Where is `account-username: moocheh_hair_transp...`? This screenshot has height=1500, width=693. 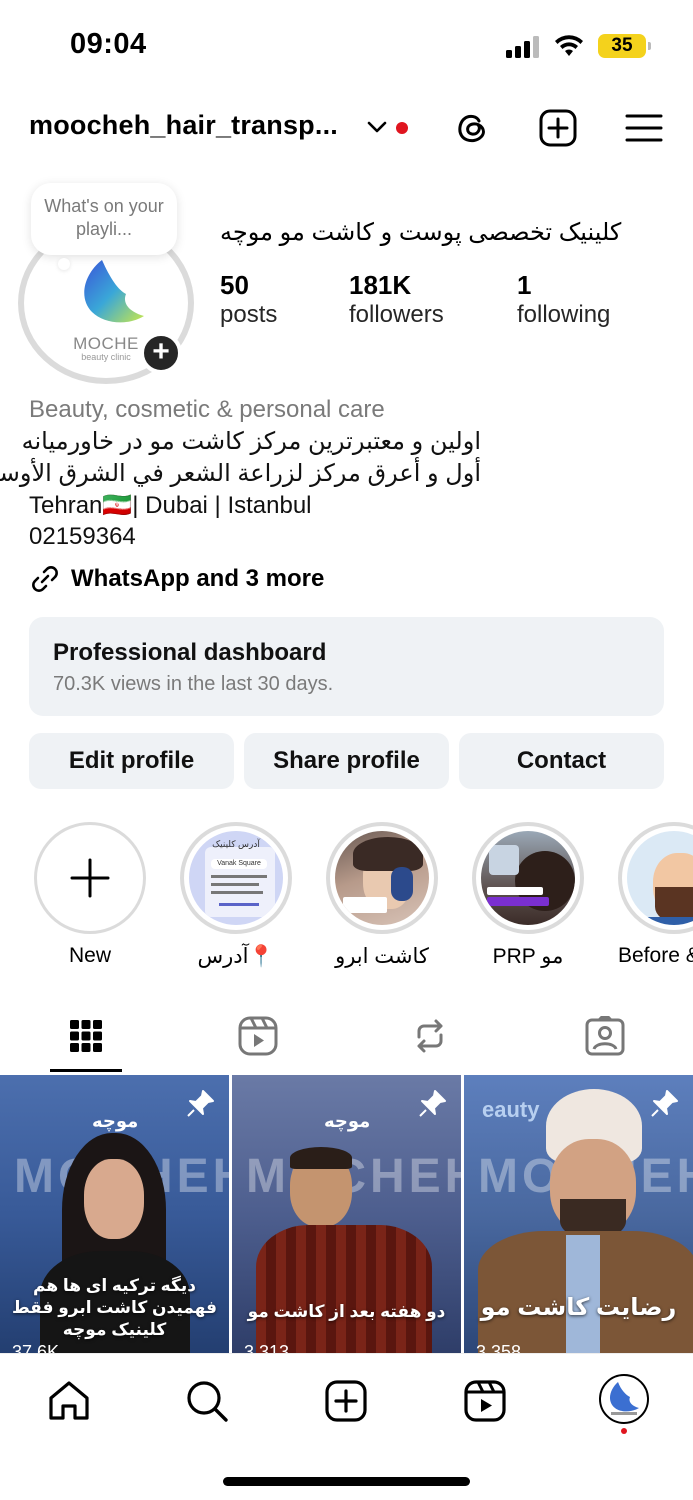
account-username: moocheh_hair_transp... is located at coordinates (183, 125).